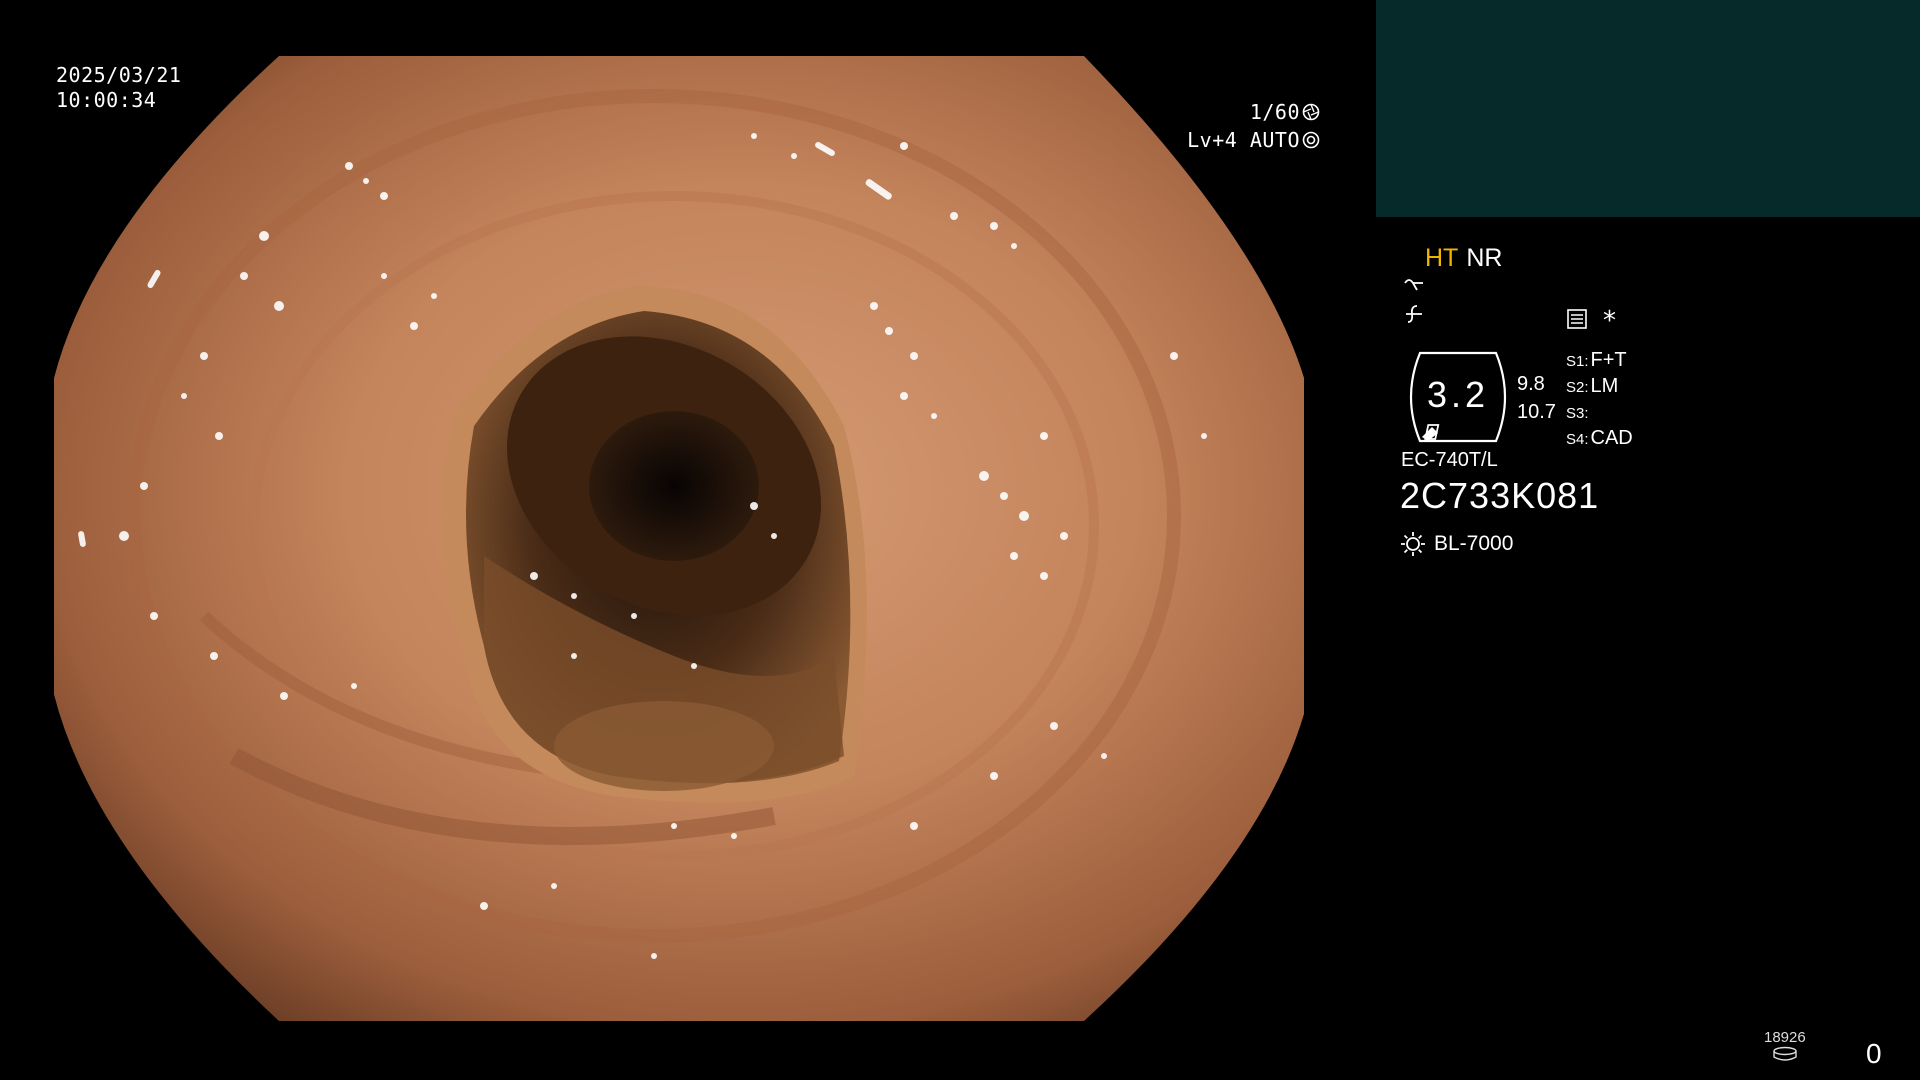  What do you see at coordinates (1243, 140) in the screenshot?
I see `level-text: Lv+4 AUTO` at bounding box center [1243, 140].